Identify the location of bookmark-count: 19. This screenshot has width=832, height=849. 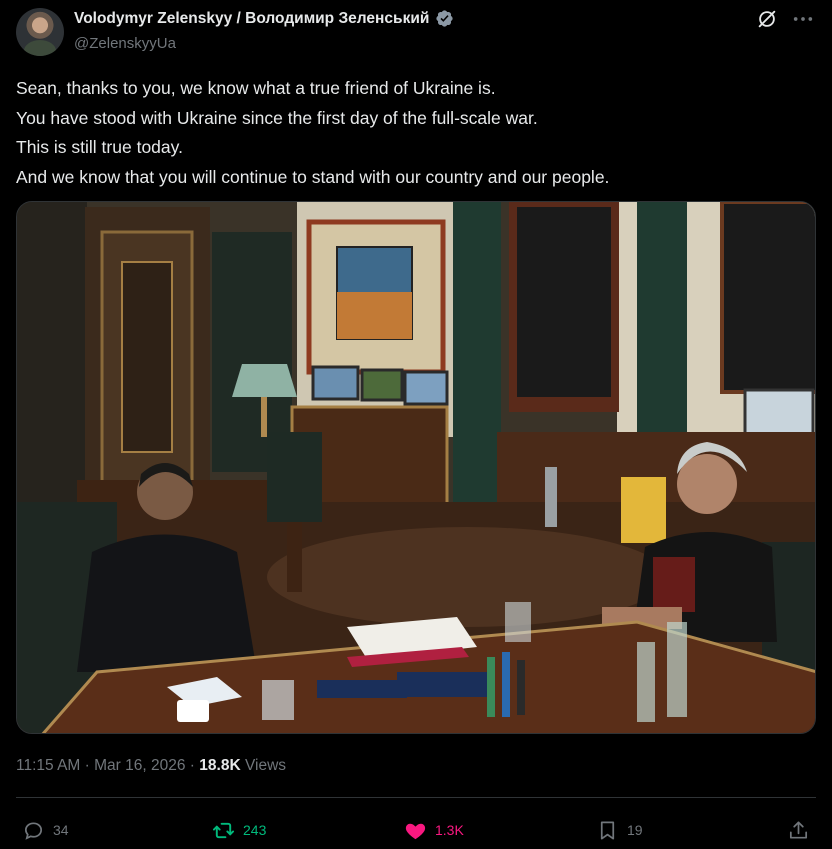
(635, 830).